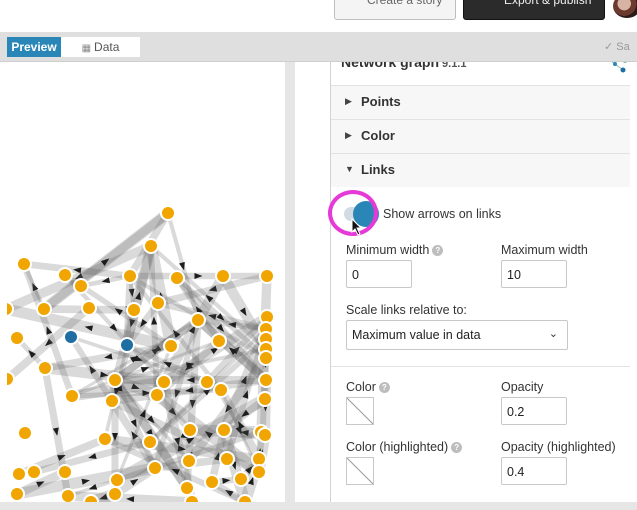 This screenshot has width=637, height=510. Describe the element at coordinates (534, 471) in the screenshot. I see `opacity-highlighted-input: 0.4` at that location.